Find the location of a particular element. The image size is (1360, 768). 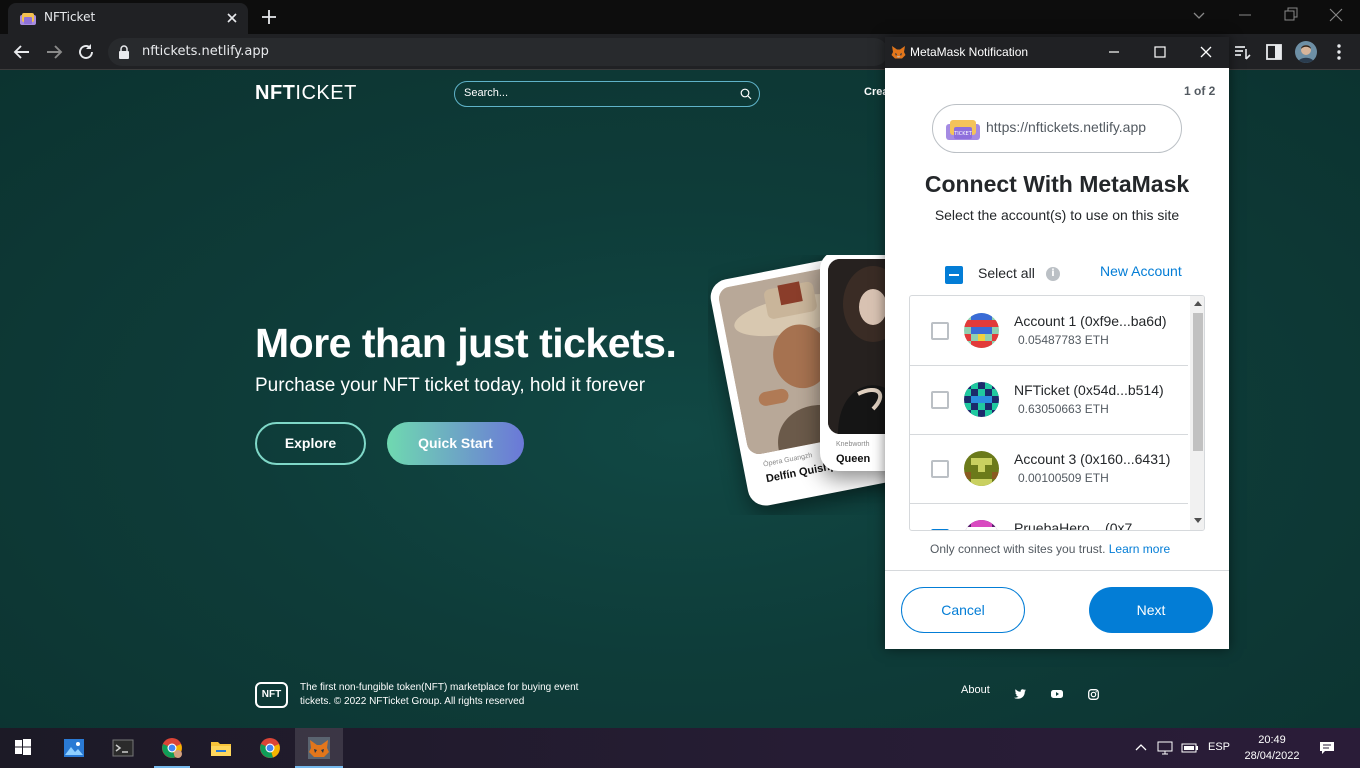

metamask-window-title: MetaMask Notification is located at coordinates (969, 52).